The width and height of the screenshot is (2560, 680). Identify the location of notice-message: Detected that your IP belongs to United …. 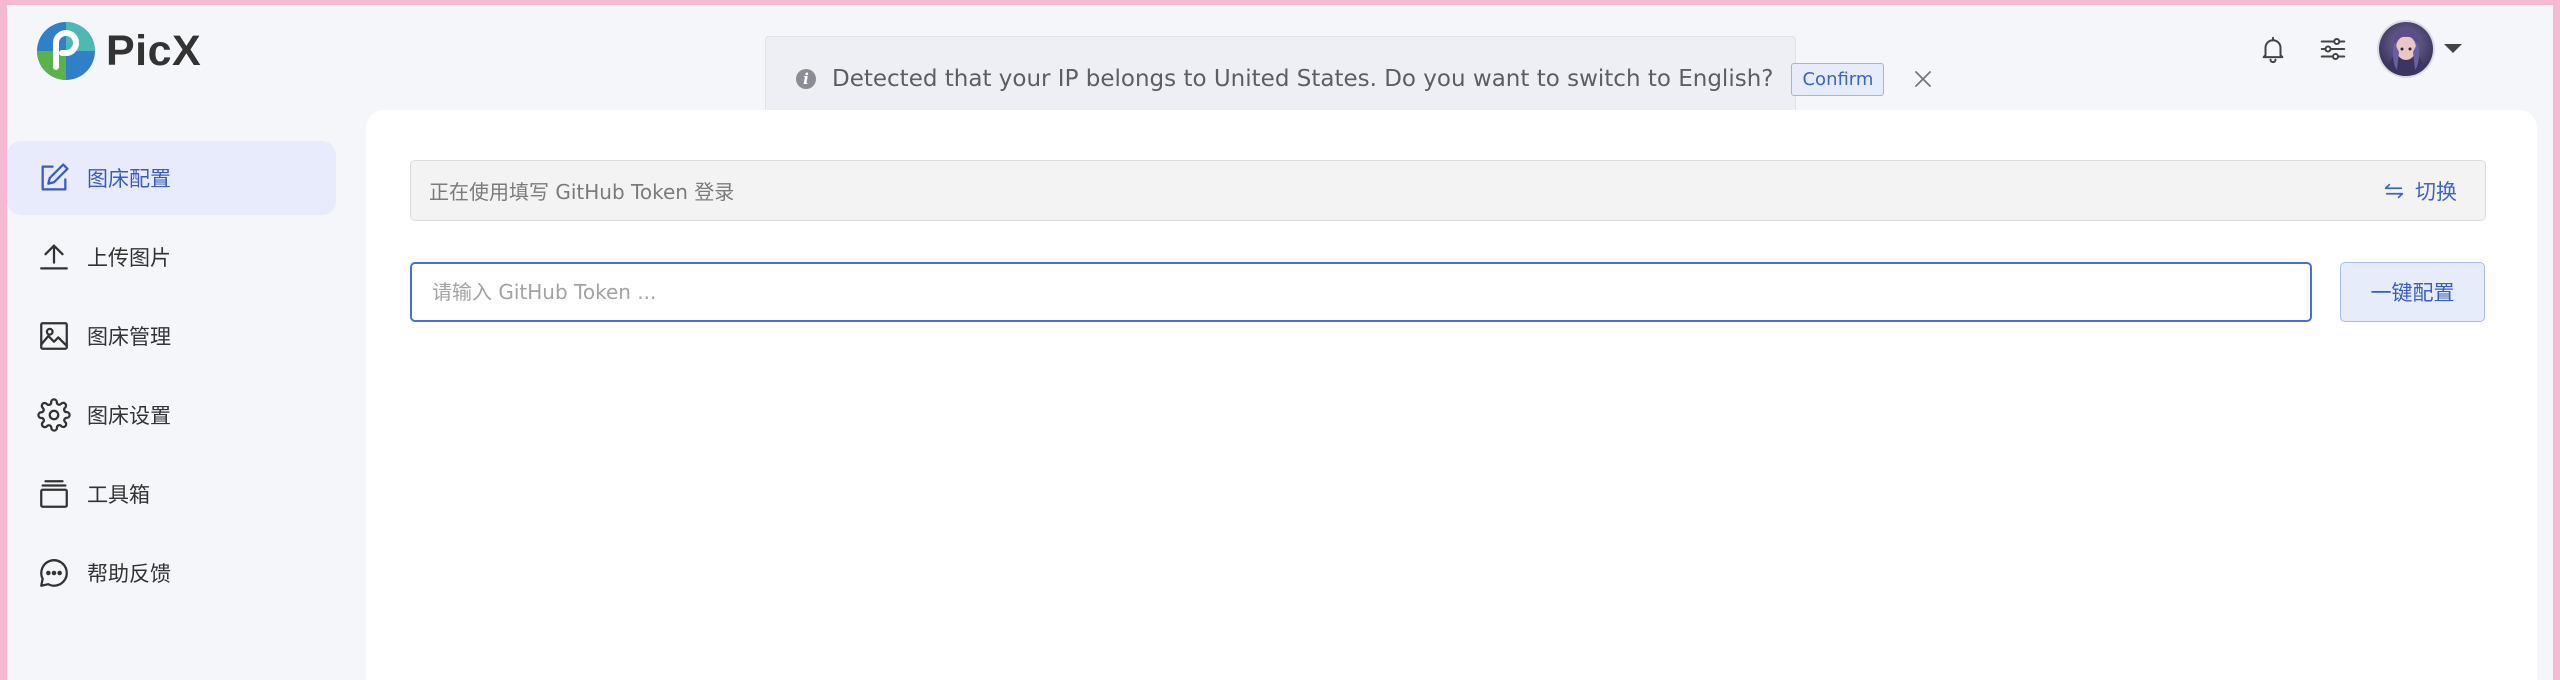
(1303, 79).